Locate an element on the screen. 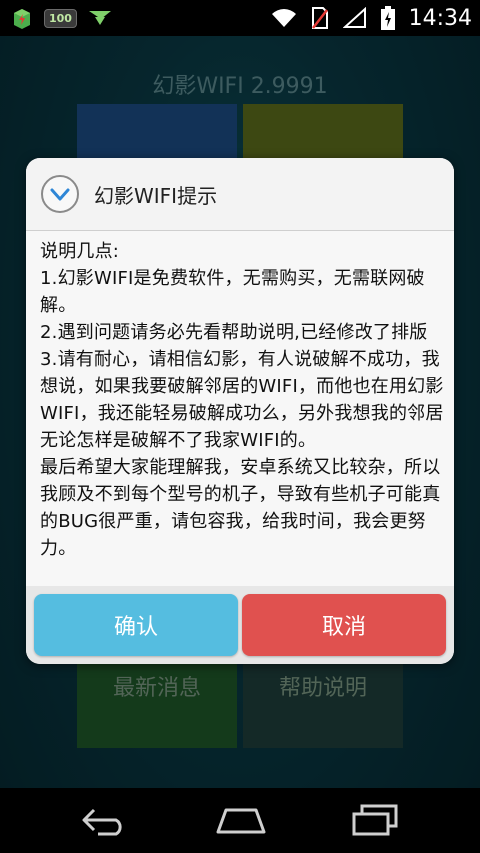  no-sim-icon is located at coordinates (319, 18).